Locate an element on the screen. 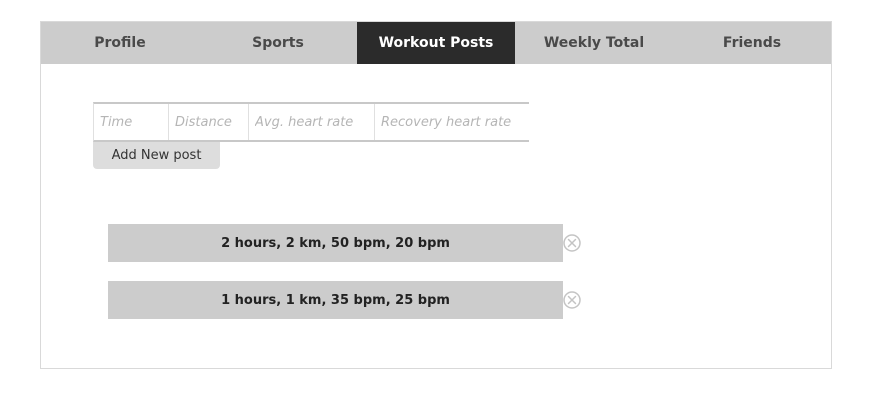 The width and height of the screenshot is (875, 401). new-post-form is located at coordinates (311, 122).